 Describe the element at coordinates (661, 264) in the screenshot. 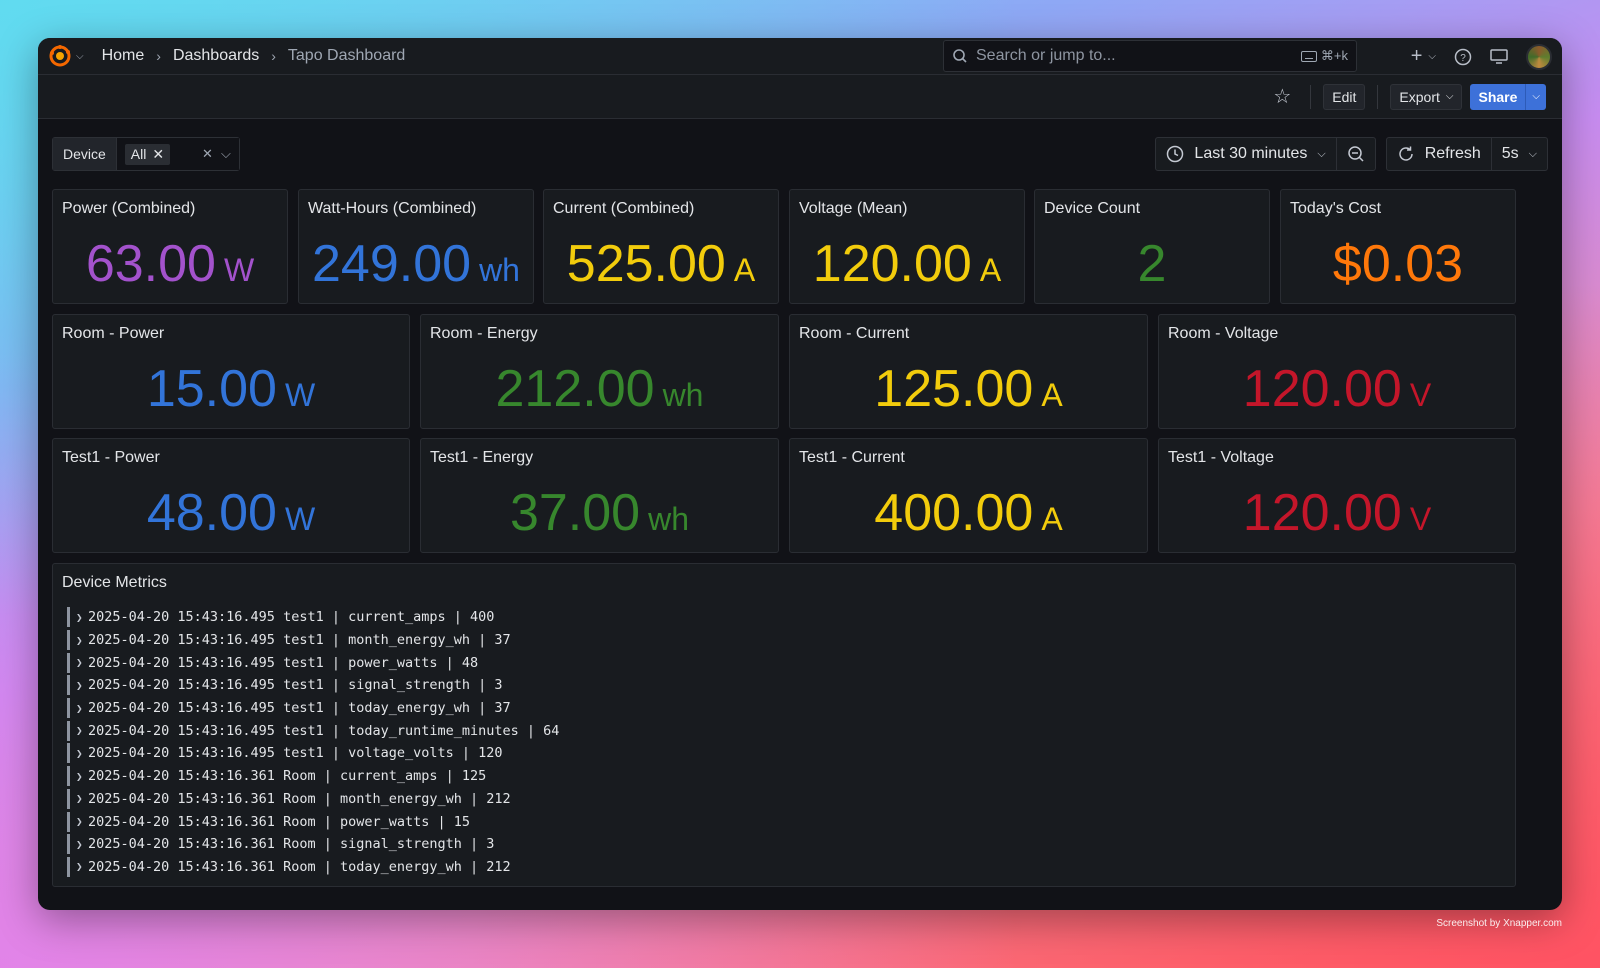

I see `stat-value: 525.00 A` at that location.